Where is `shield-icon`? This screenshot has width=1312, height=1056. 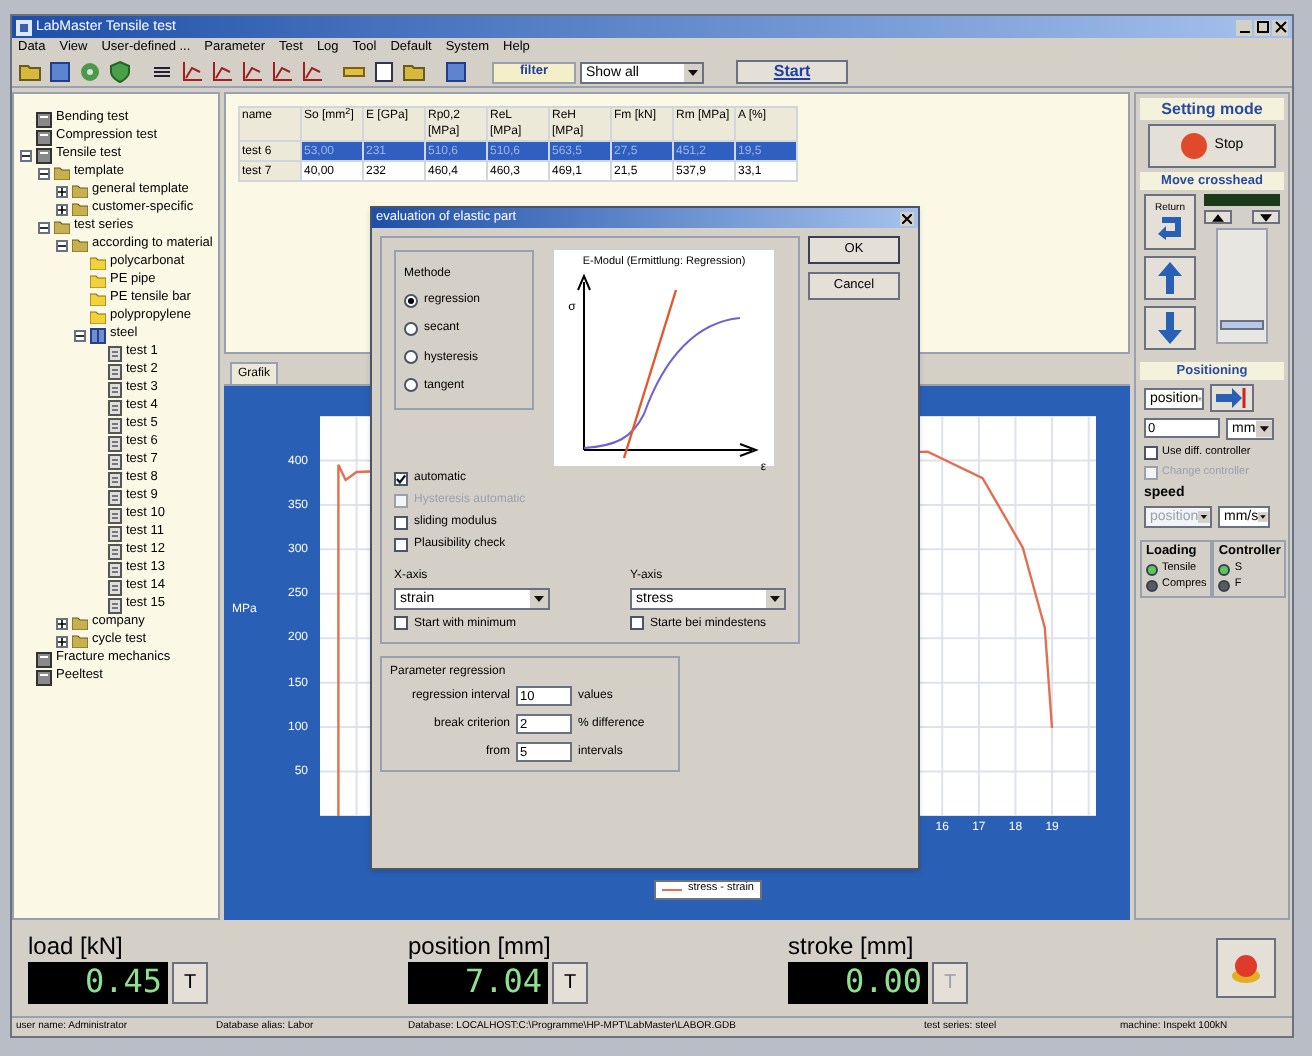
shield-icon is located at coordinates (119, 72).